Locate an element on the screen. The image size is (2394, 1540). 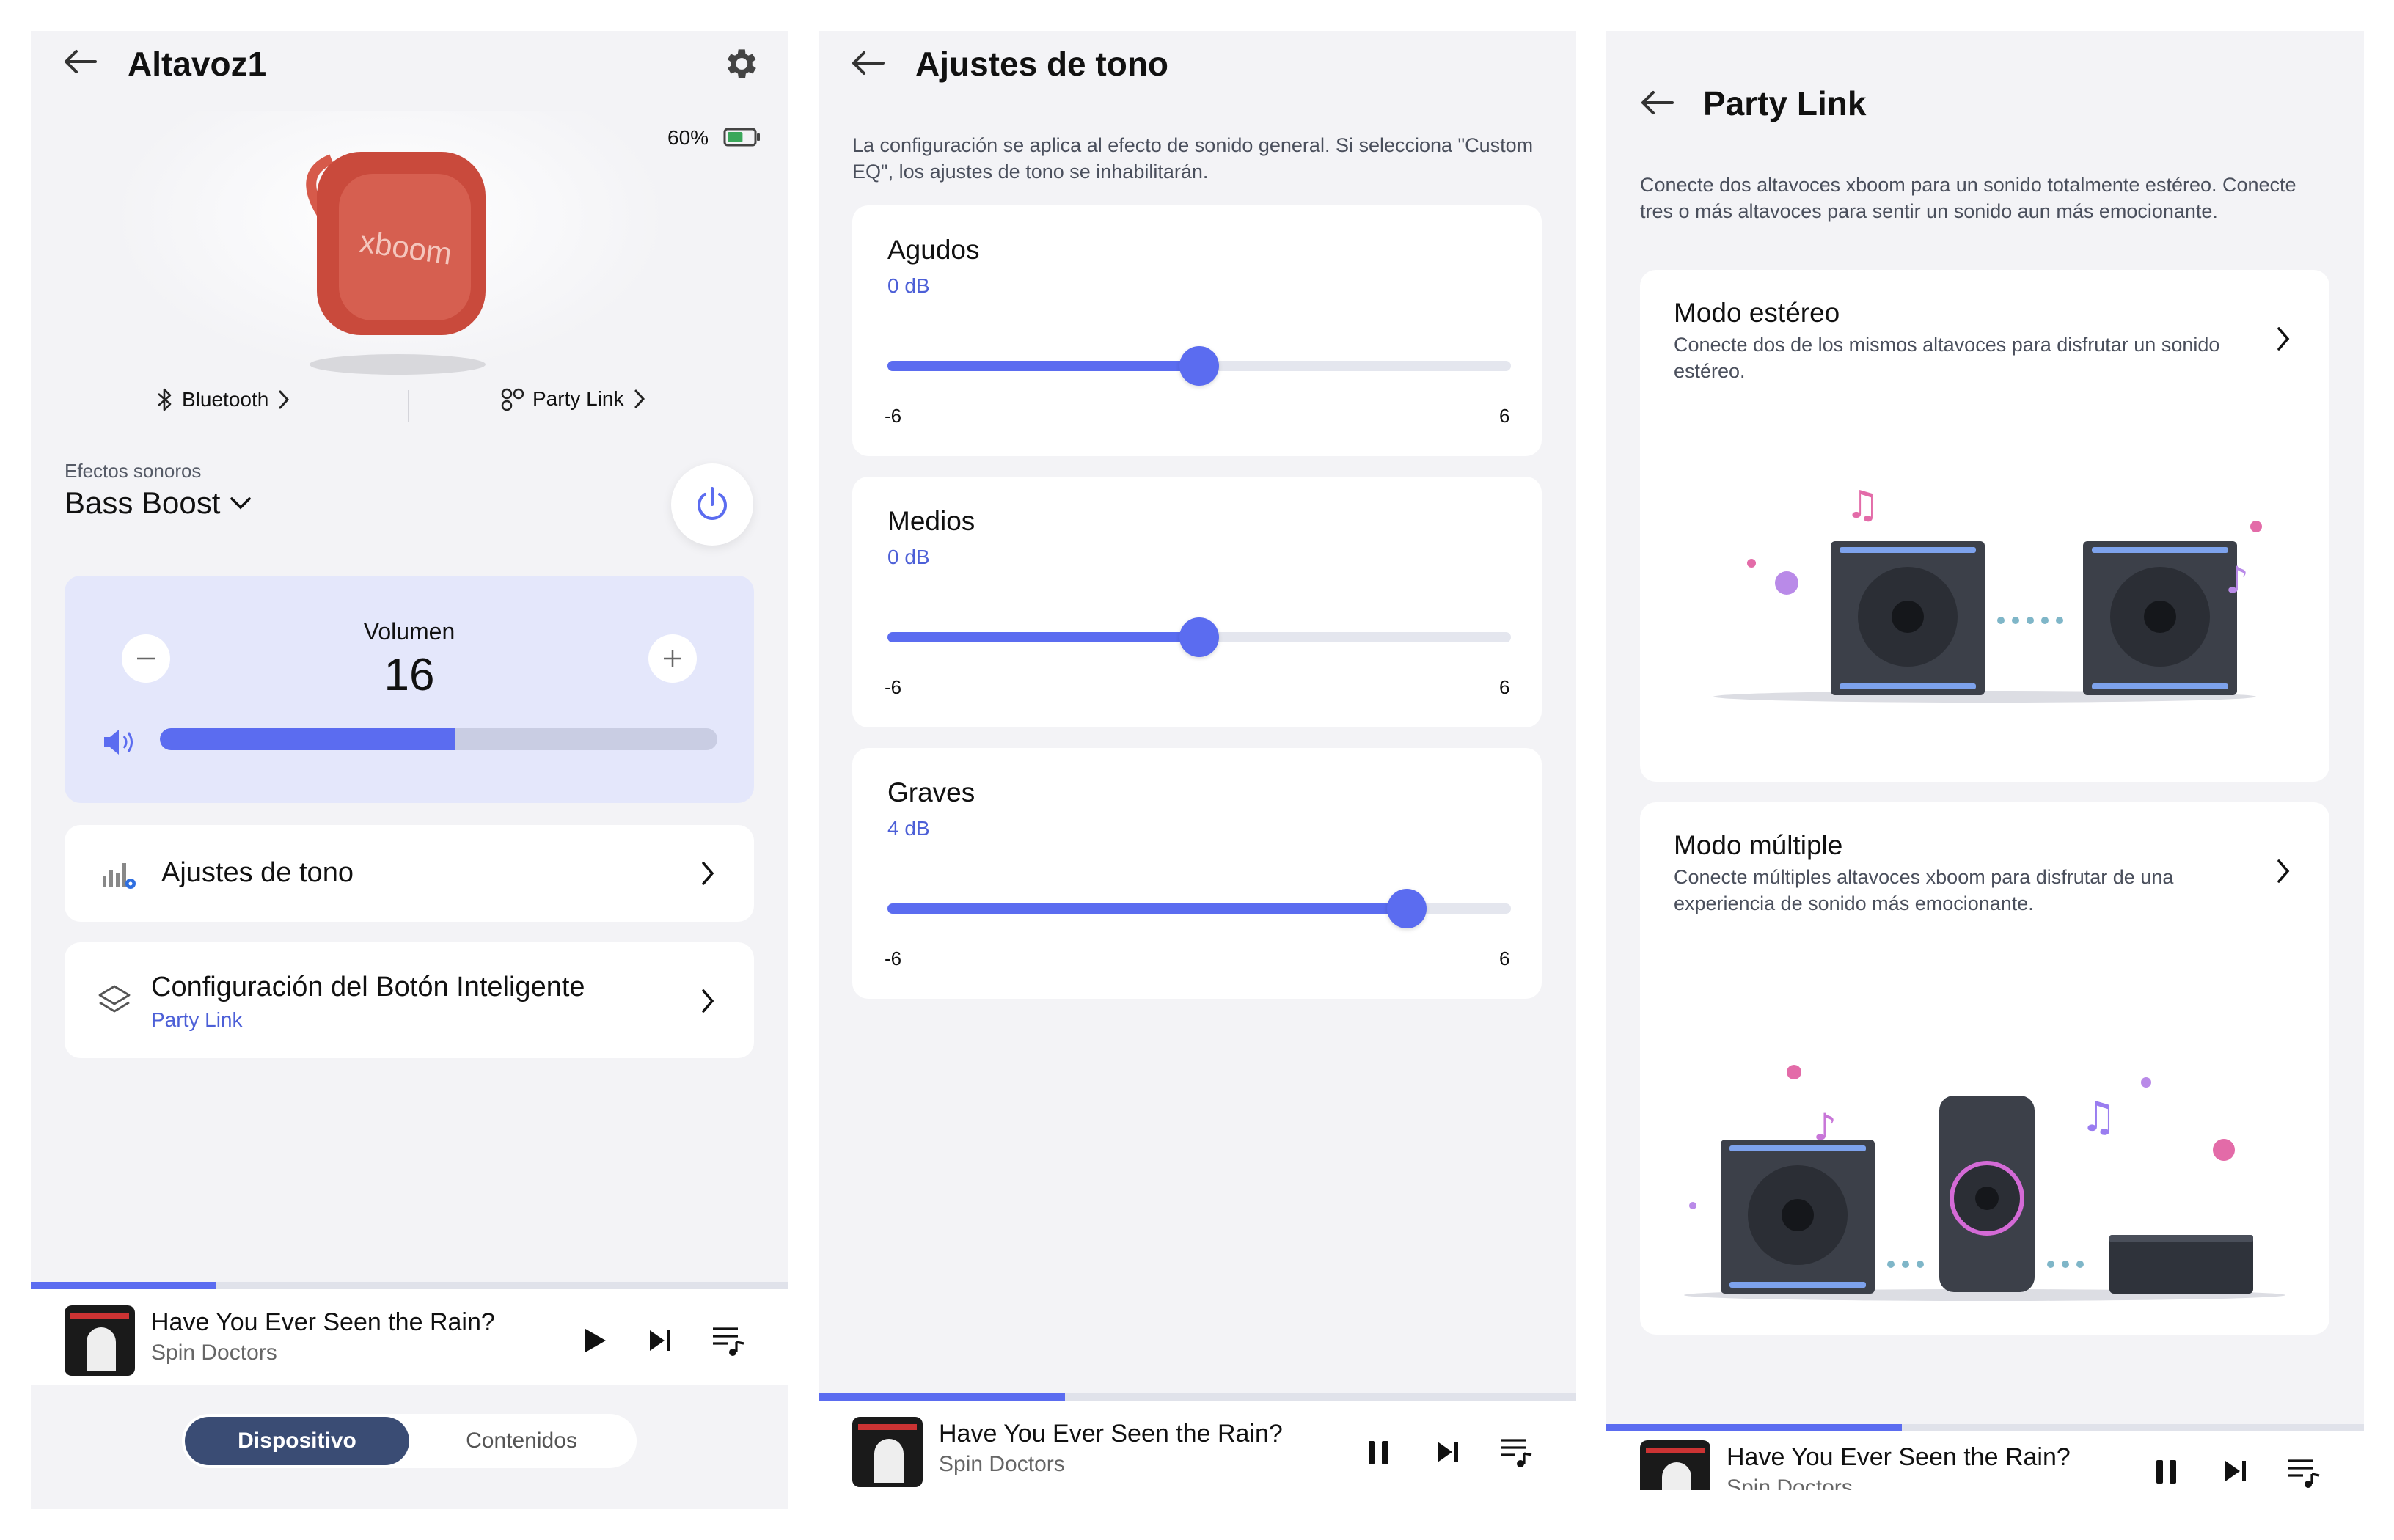
playback-progress-fill is located at coordinates (942, 1397).